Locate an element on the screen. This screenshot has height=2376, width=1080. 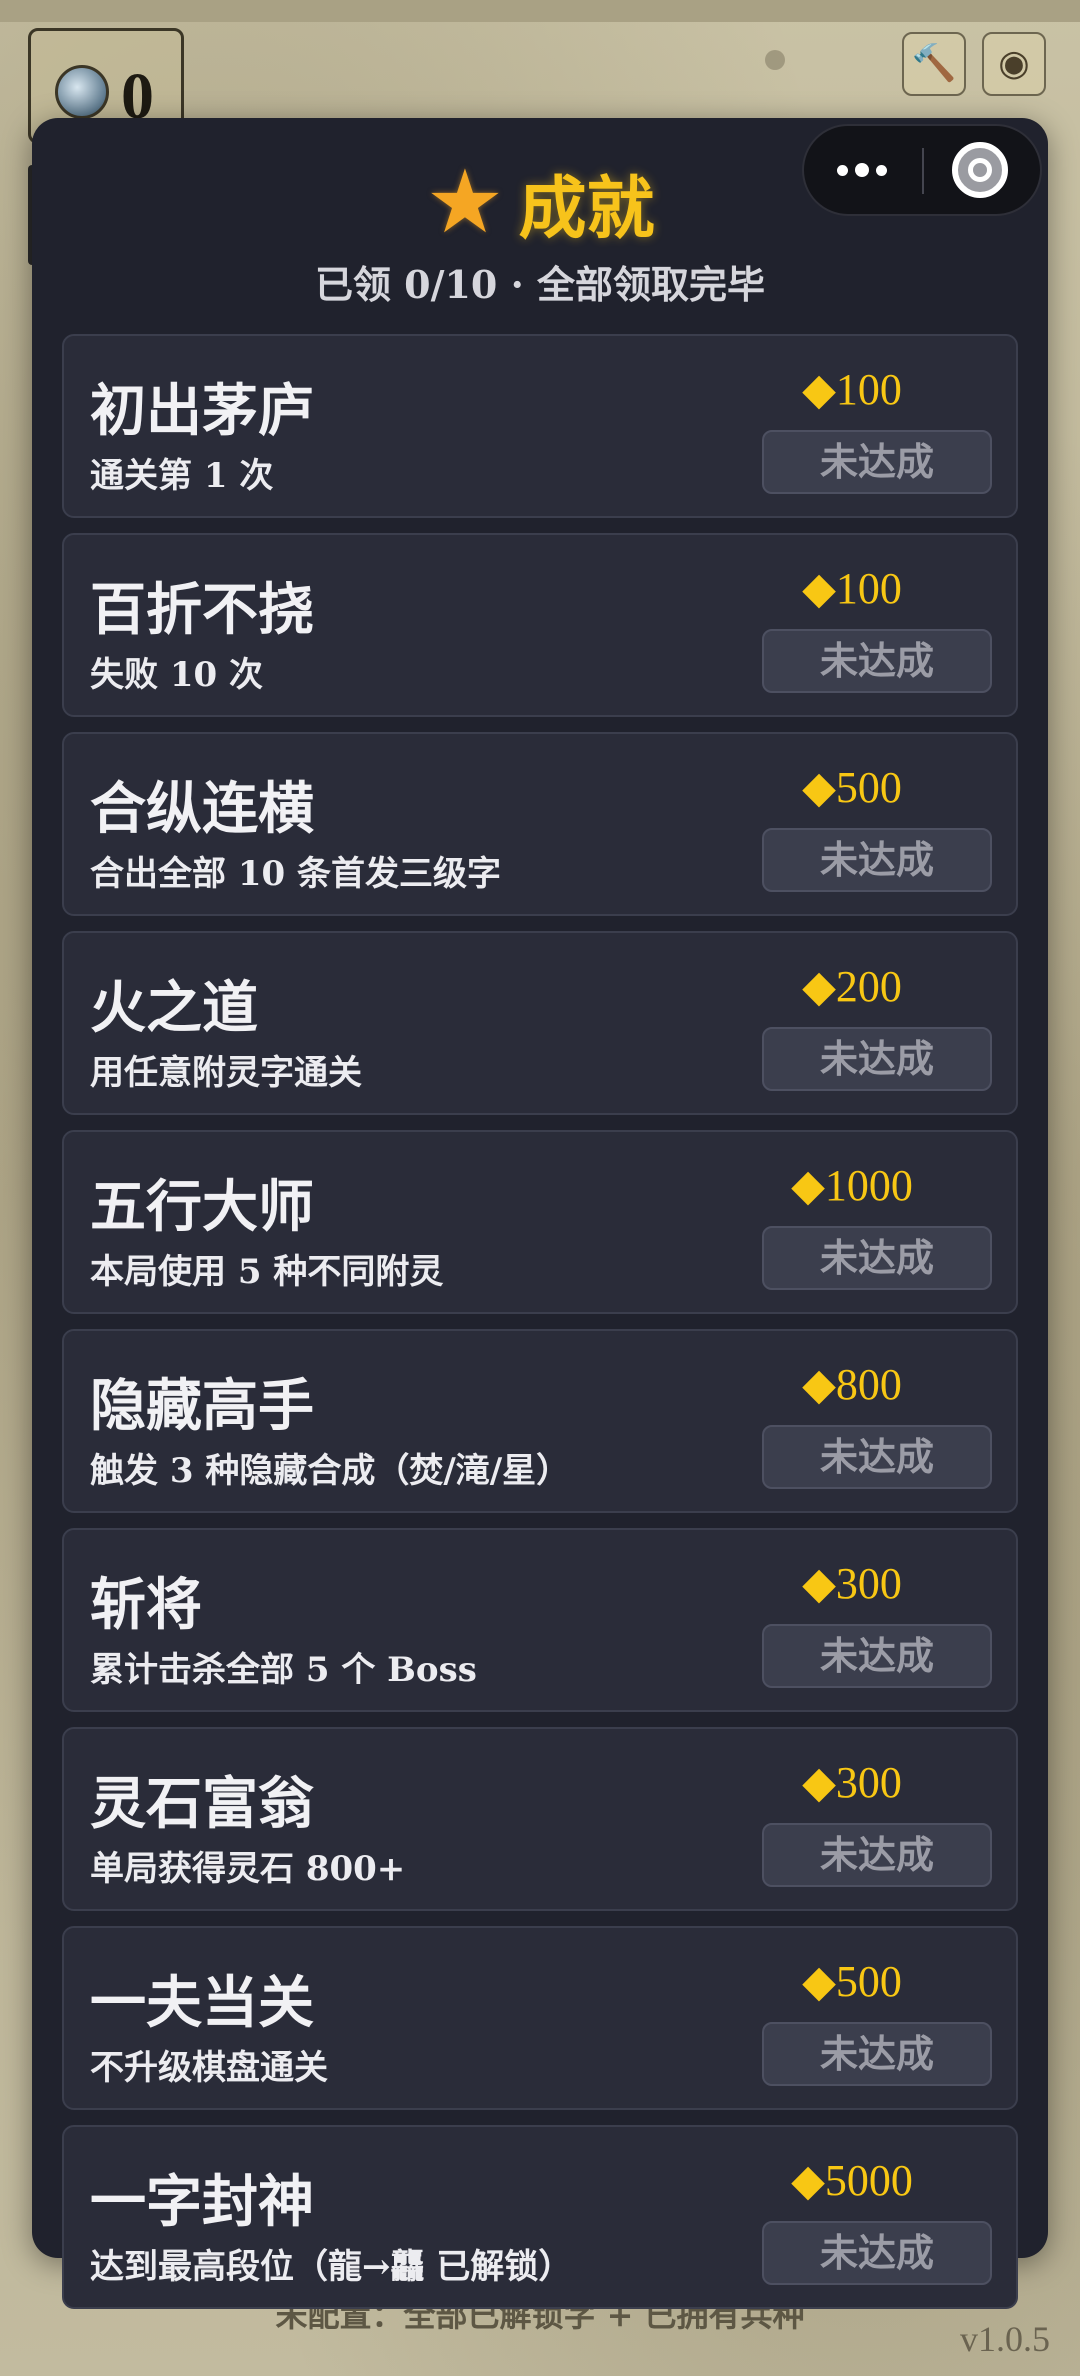
coin-icon: ◉ is located at coordinates (1014, 64).